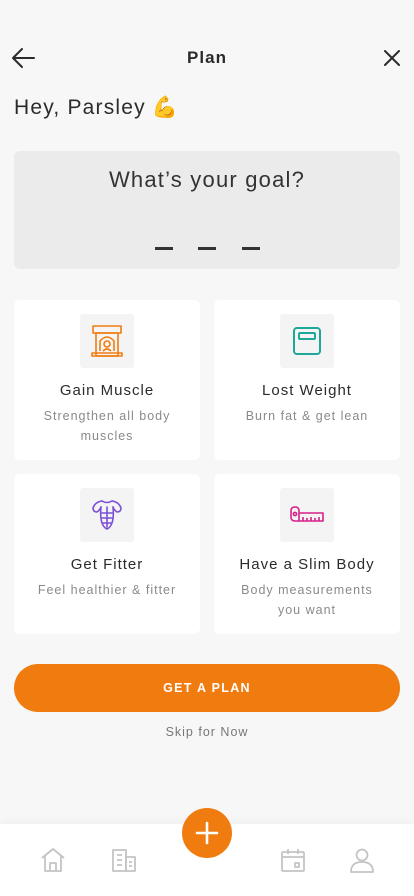  I want to click on card-title: Get Fitter, so click(107, 564).